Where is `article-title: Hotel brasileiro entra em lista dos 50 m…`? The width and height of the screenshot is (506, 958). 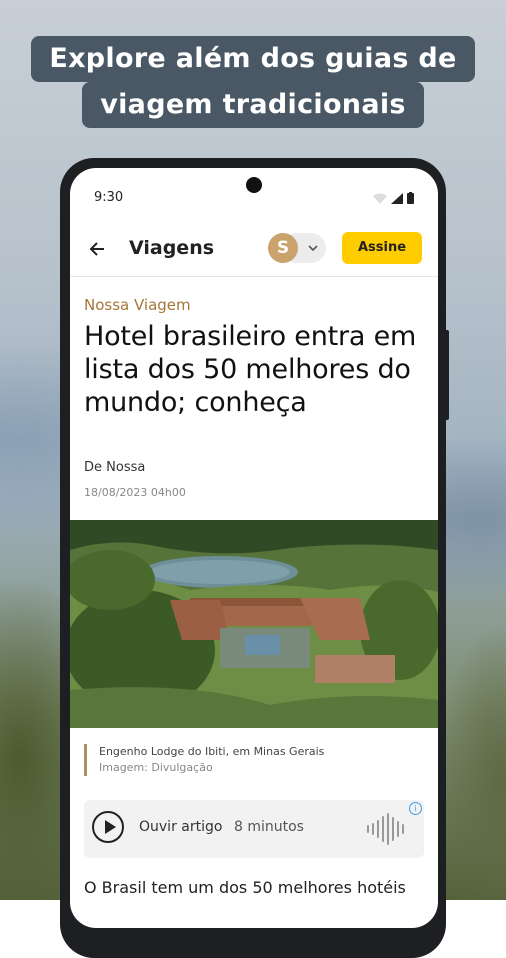
article-title: Hotel brasileiro entra em lista dos 50 m… is located at coordinates (250, 369).